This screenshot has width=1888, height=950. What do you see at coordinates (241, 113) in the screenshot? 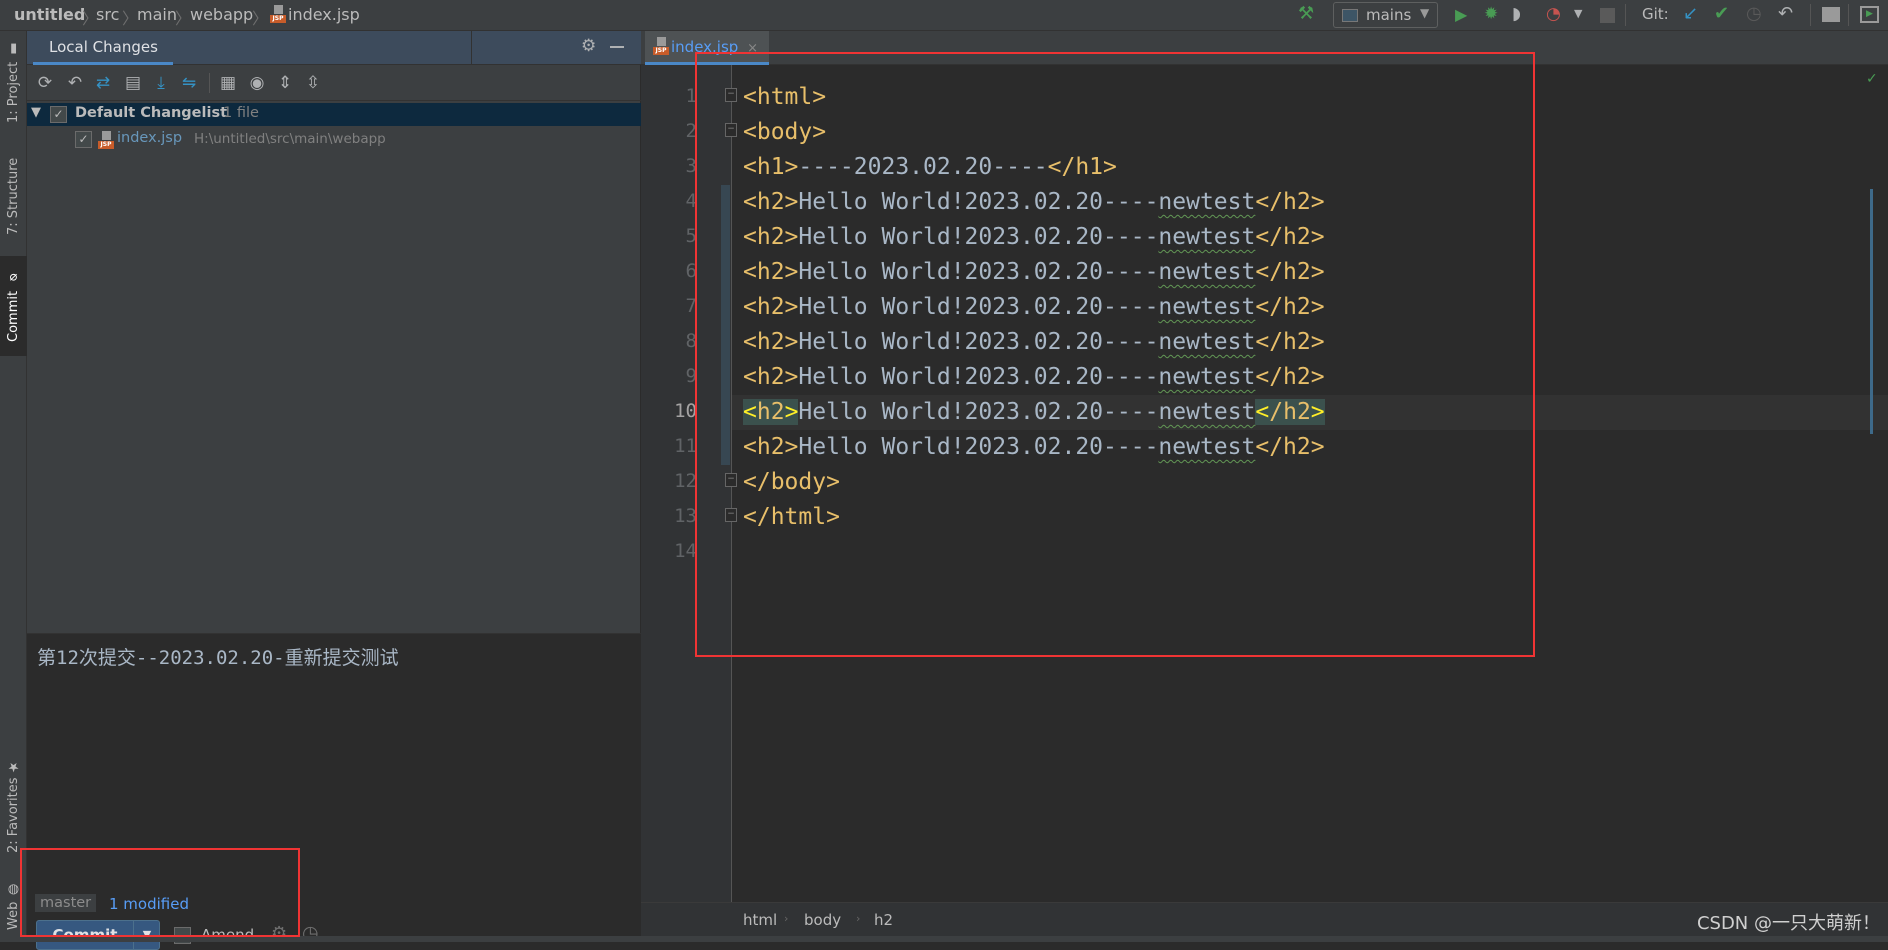
I see `changelist-count: 1 file` at bounding box center [241, 113].